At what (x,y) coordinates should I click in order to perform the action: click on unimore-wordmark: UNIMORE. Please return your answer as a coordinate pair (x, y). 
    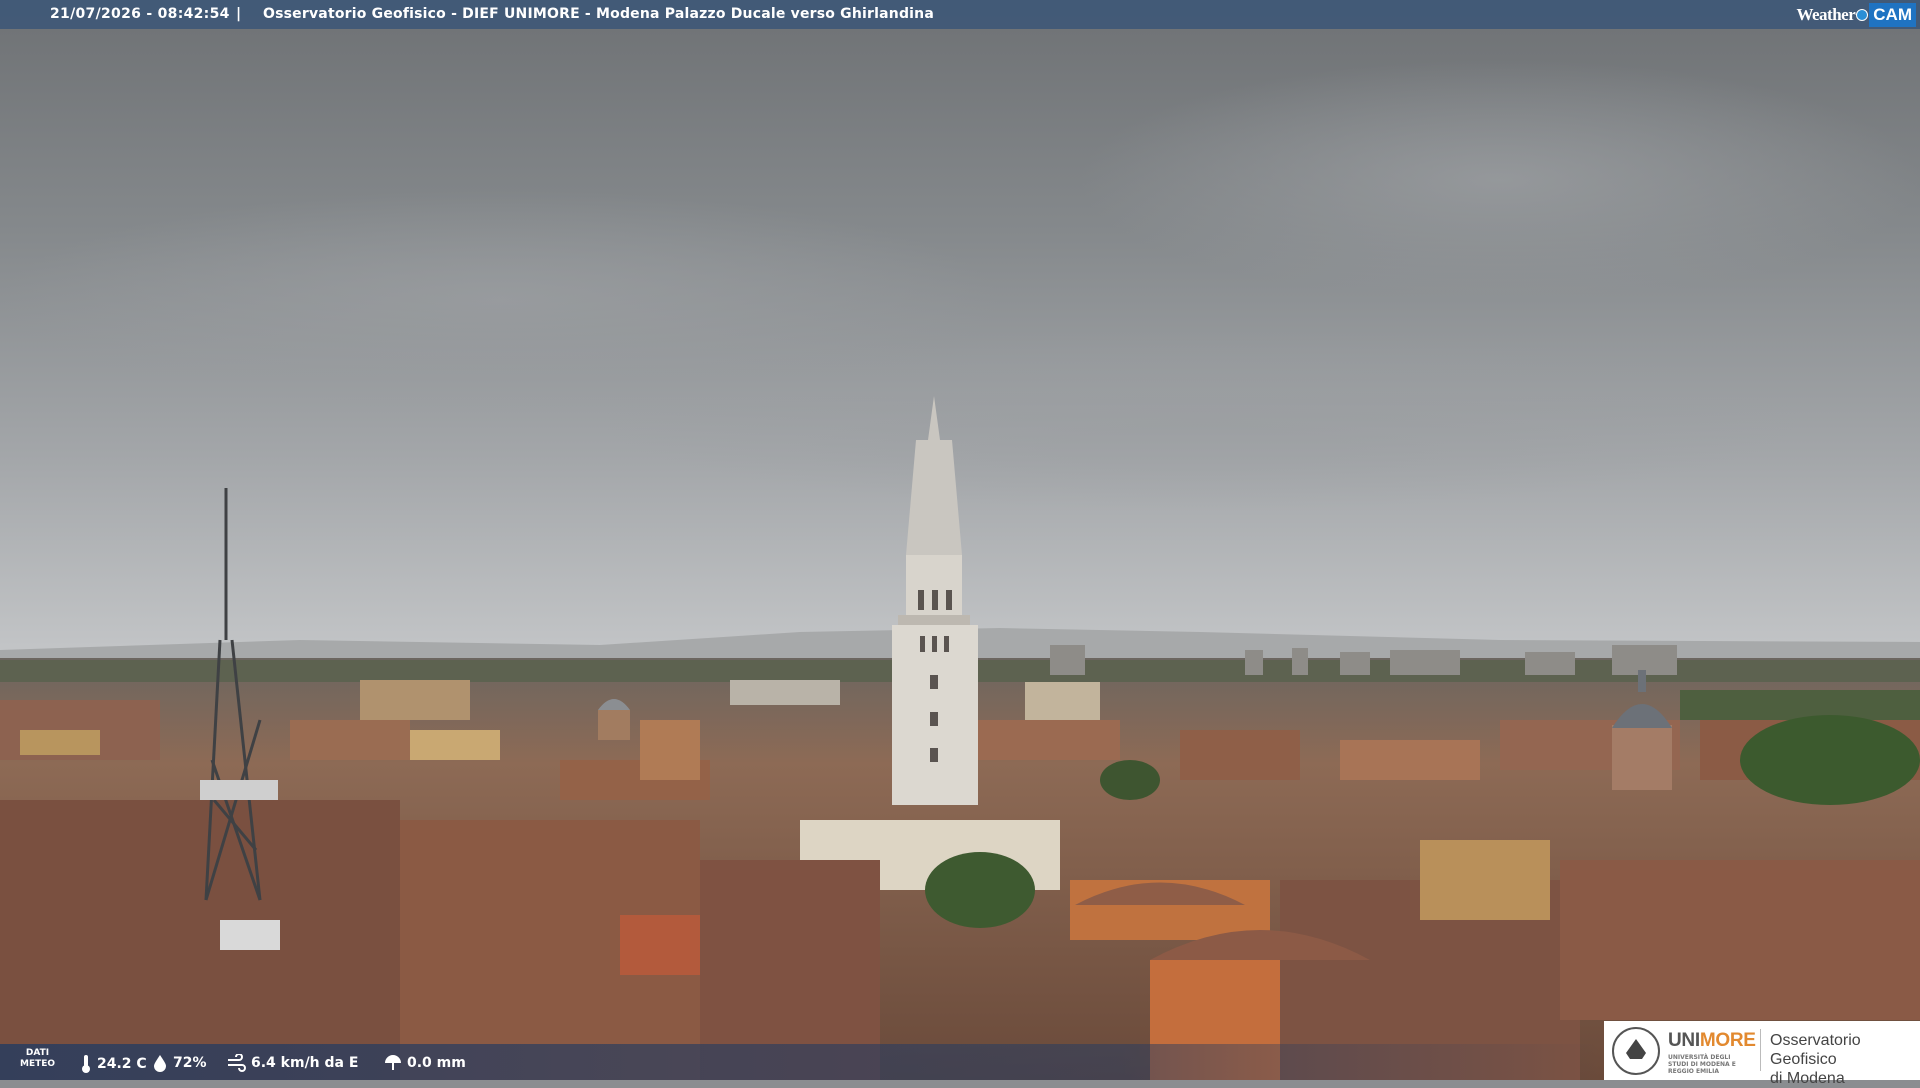
    Looking at the image, I should click on (1712, 1040).